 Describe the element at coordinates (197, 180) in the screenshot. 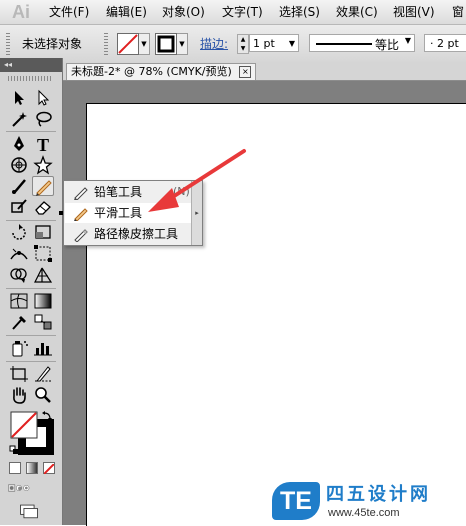

I see `annotation-arrow` at that location.